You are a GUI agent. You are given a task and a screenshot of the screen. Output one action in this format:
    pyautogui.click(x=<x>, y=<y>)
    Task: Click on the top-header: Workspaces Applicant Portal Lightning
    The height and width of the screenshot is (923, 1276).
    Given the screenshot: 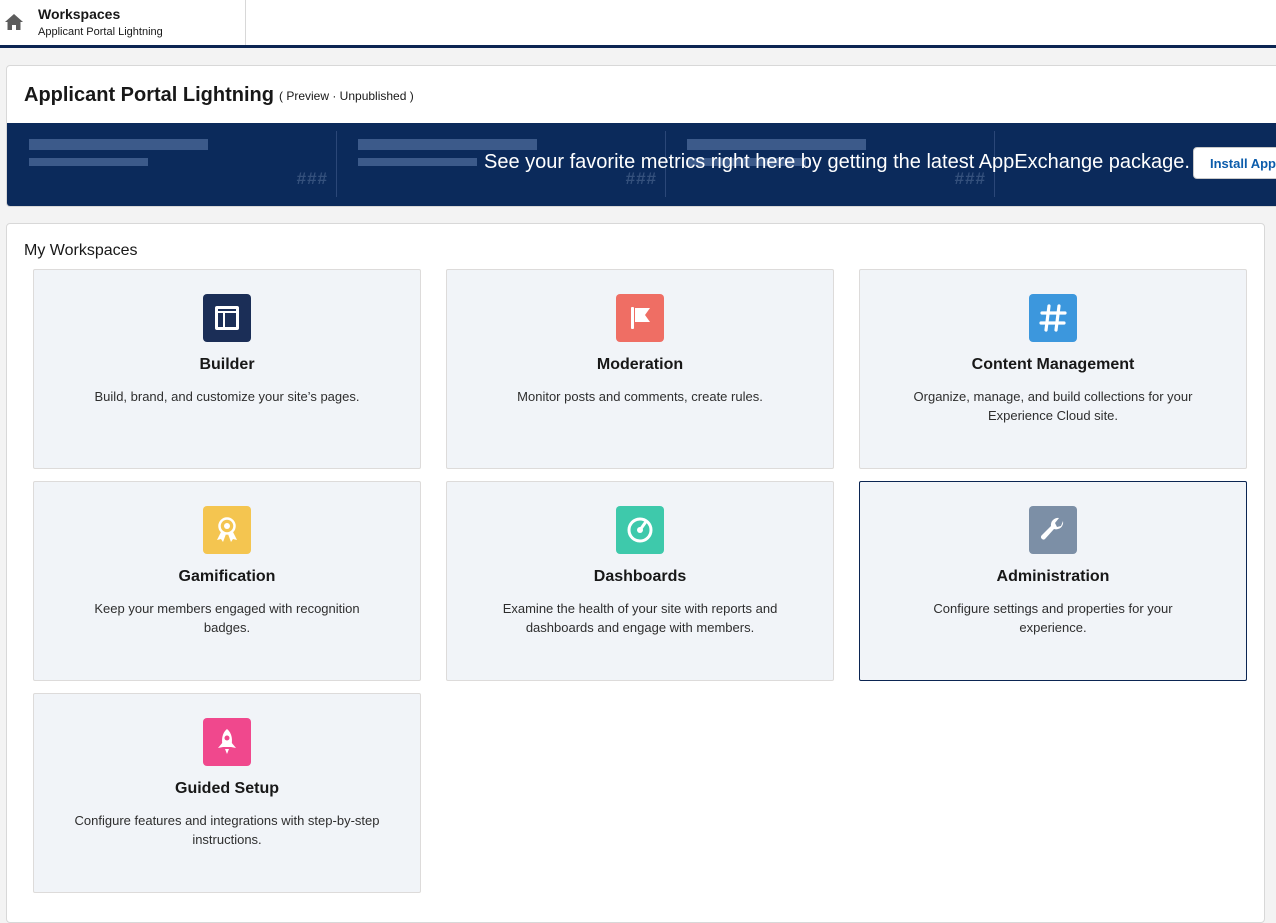 What is the action you would take?
    pyautogui.click(x=638, y=24)
    